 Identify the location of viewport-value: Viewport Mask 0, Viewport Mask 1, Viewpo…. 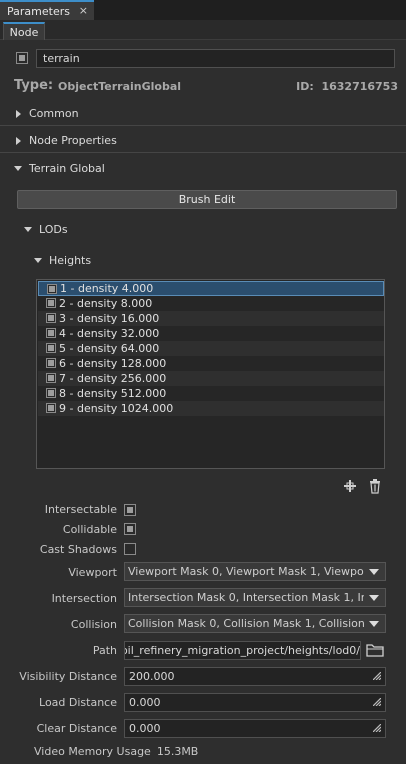
(246, 571).